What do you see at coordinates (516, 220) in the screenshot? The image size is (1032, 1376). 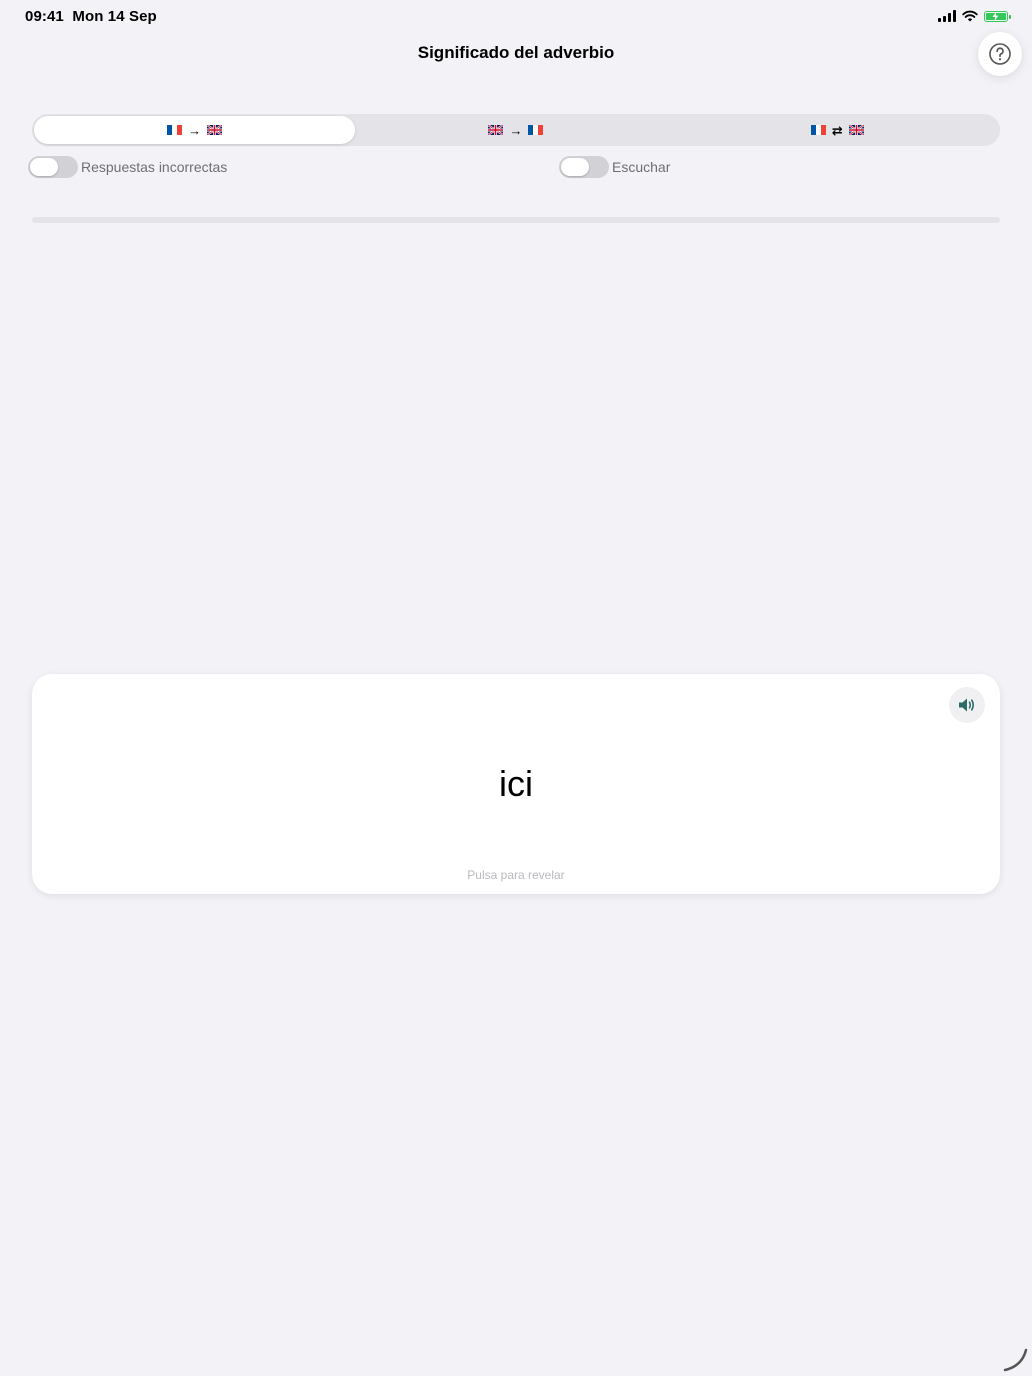 I see `progress-bar` at bounding box center [516, 220].